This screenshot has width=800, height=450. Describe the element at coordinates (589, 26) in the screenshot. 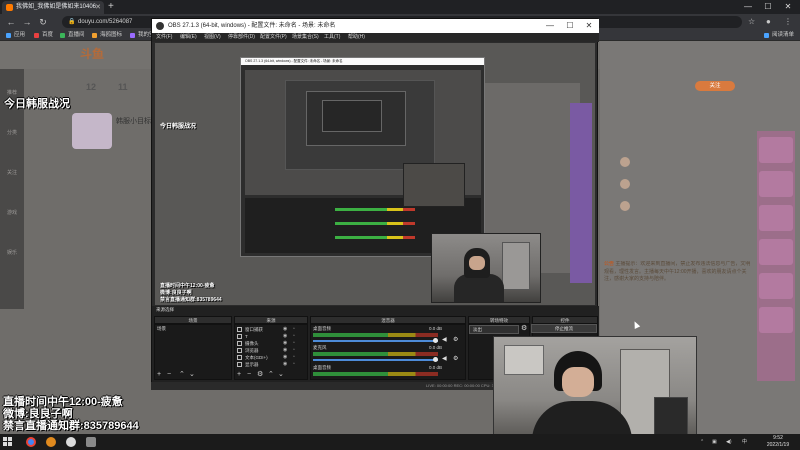

I see `obs-close-icon: ✕` at that location.